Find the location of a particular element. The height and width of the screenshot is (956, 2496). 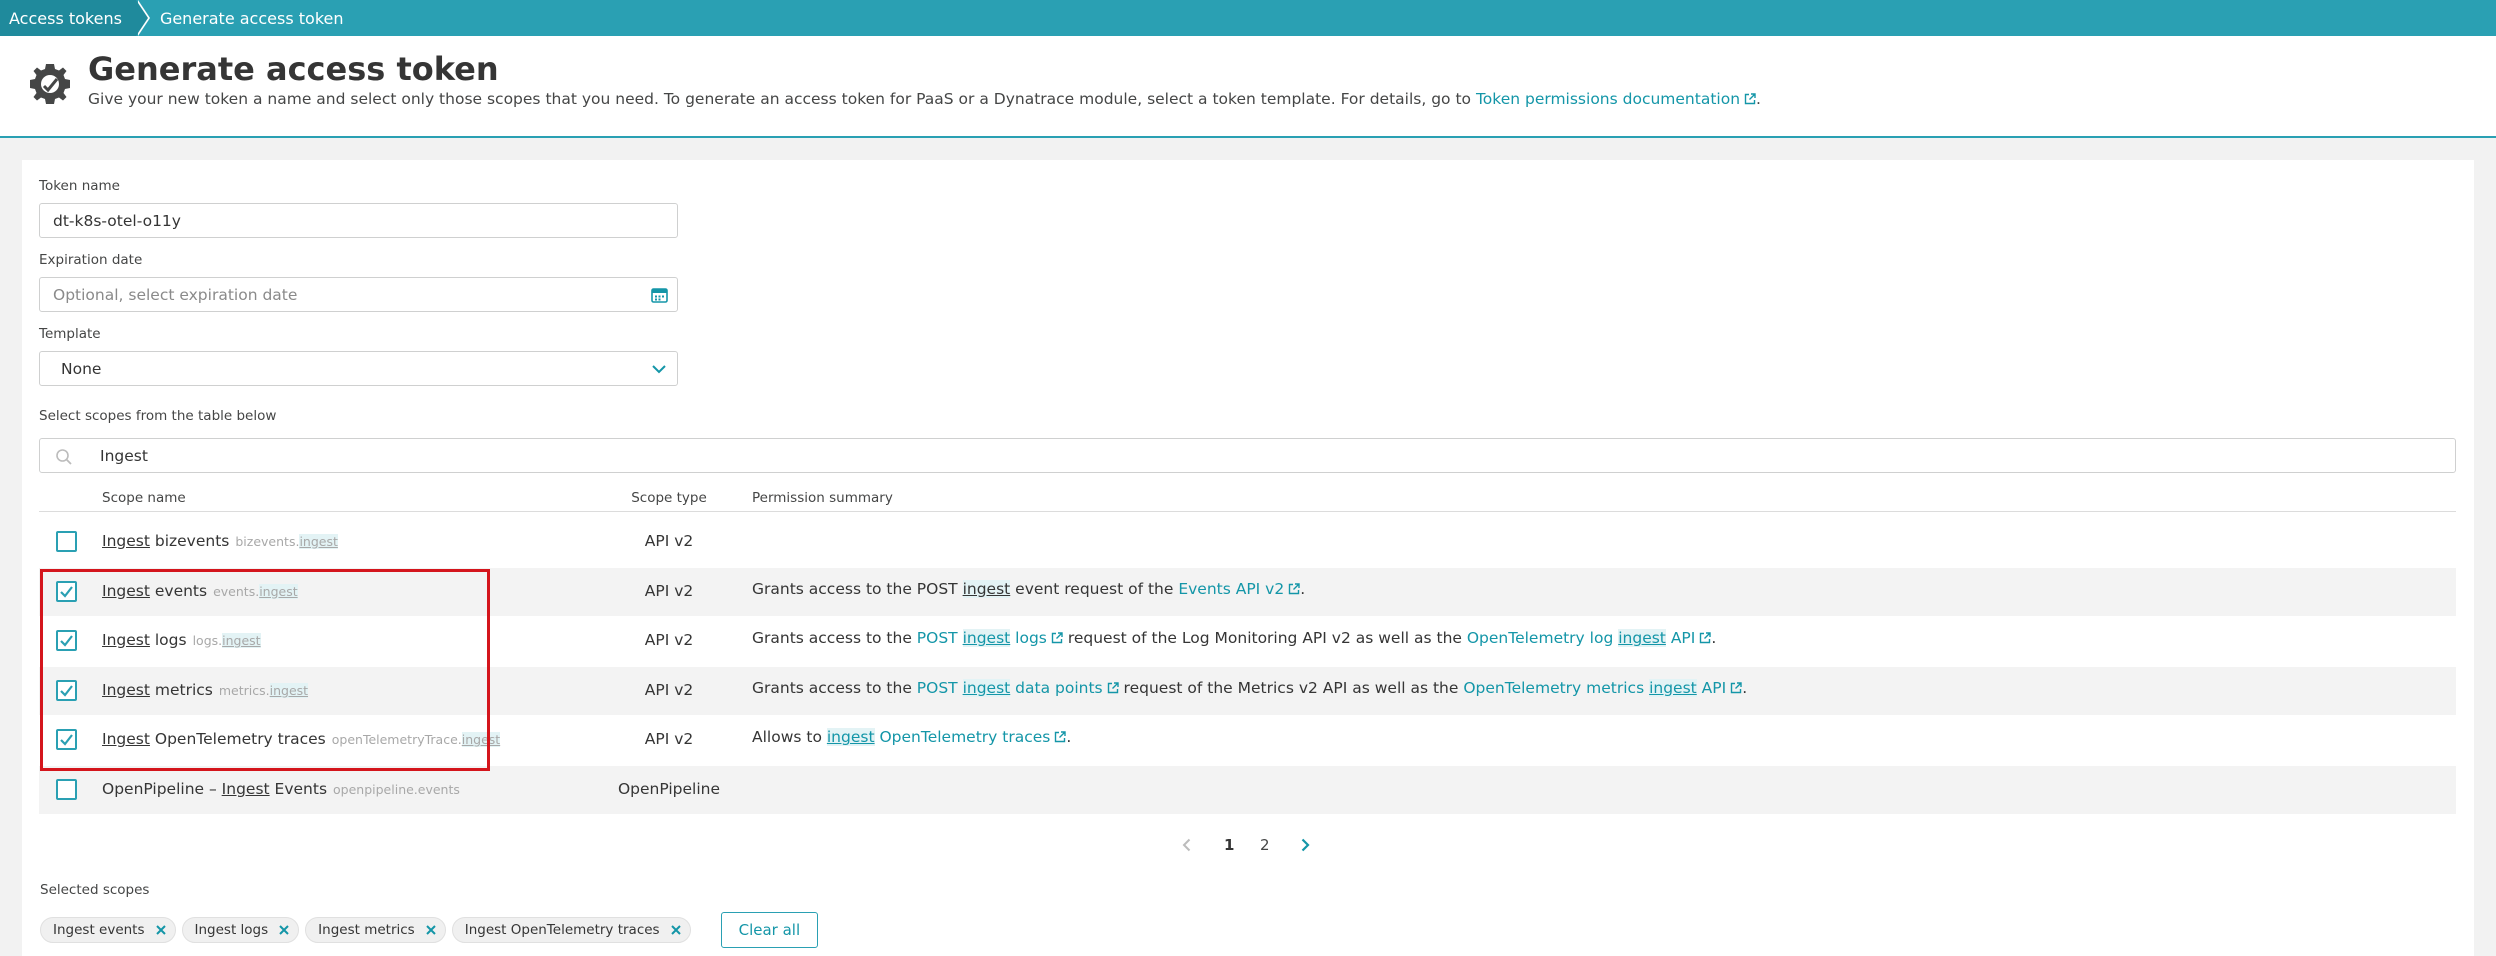

scope-name: Ingest events events.ingest is located at coordinates (200, 591).